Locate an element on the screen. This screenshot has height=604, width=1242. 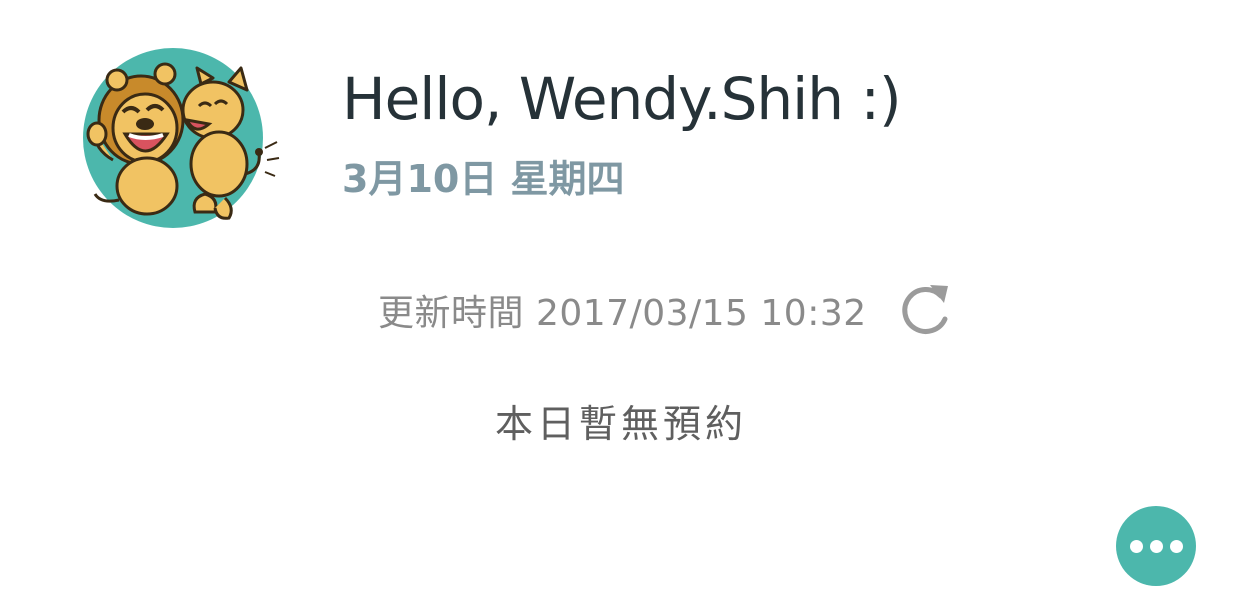
date-label: 3月10日 星期四 is located at coordinates (483, 179).